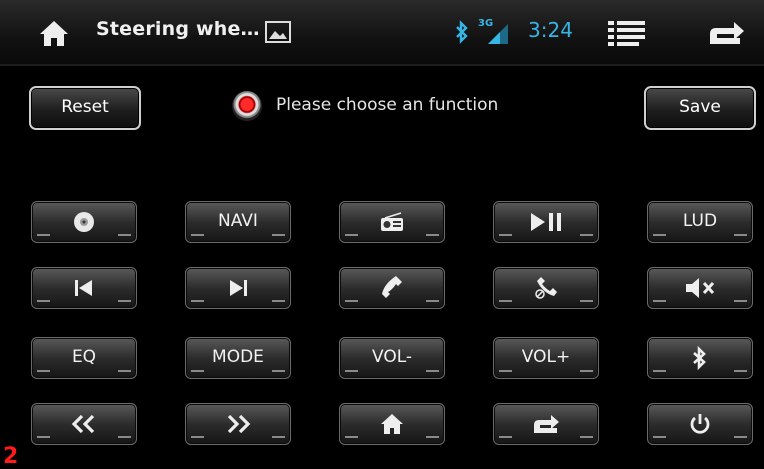 Image resolution: width=764 pixels, height=469 pixels. I want to click on lud-label: LUD, so click(700, 221).